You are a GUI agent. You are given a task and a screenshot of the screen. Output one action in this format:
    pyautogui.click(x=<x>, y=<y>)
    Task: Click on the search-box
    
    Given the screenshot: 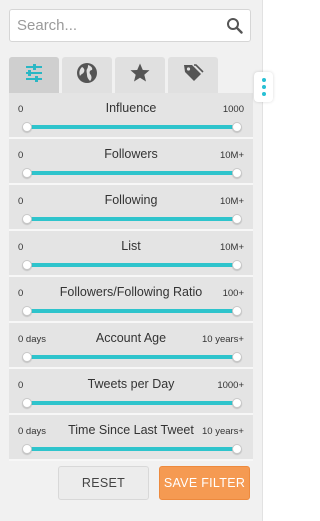 What is the action you would take?
    pyautogui.click(x=130, y=25)
    